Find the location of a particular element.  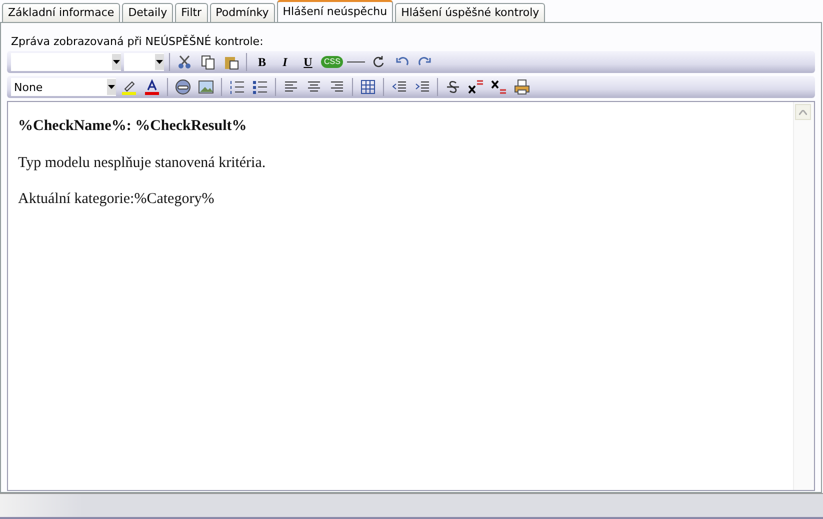

font-color-icon is located at coordinates (152, 87).